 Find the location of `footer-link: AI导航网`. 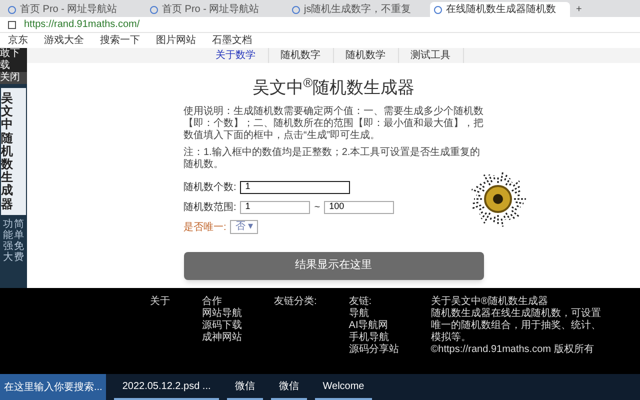

footer-link: AI导航网 is located at coordinates (373, 326).